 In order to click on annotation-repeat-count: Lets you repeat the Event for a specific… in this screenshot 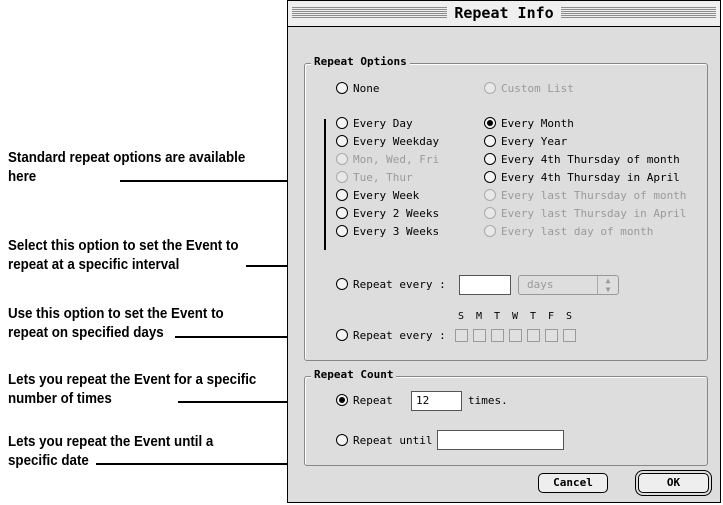, I will do `click(132, 389)`.